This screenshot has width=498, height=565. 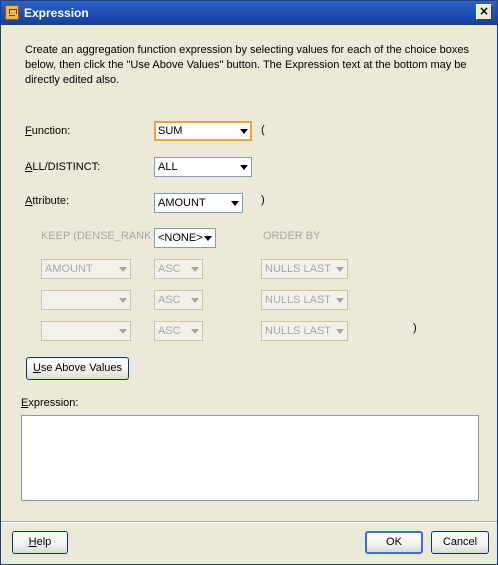 I want to click on attribute-label: Attribute:, so click(x=47, y=201).